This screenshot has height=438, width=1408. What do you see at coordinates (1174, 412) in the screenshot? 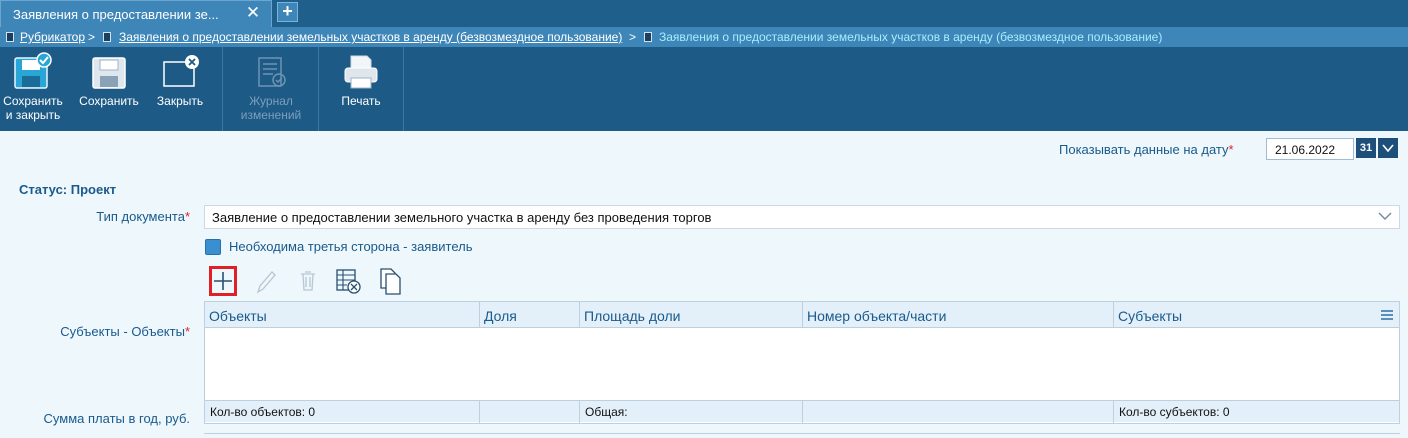
I see `footer-subjects-count: Кол-во субъектов: 0` at bounding box center [1174, 412].